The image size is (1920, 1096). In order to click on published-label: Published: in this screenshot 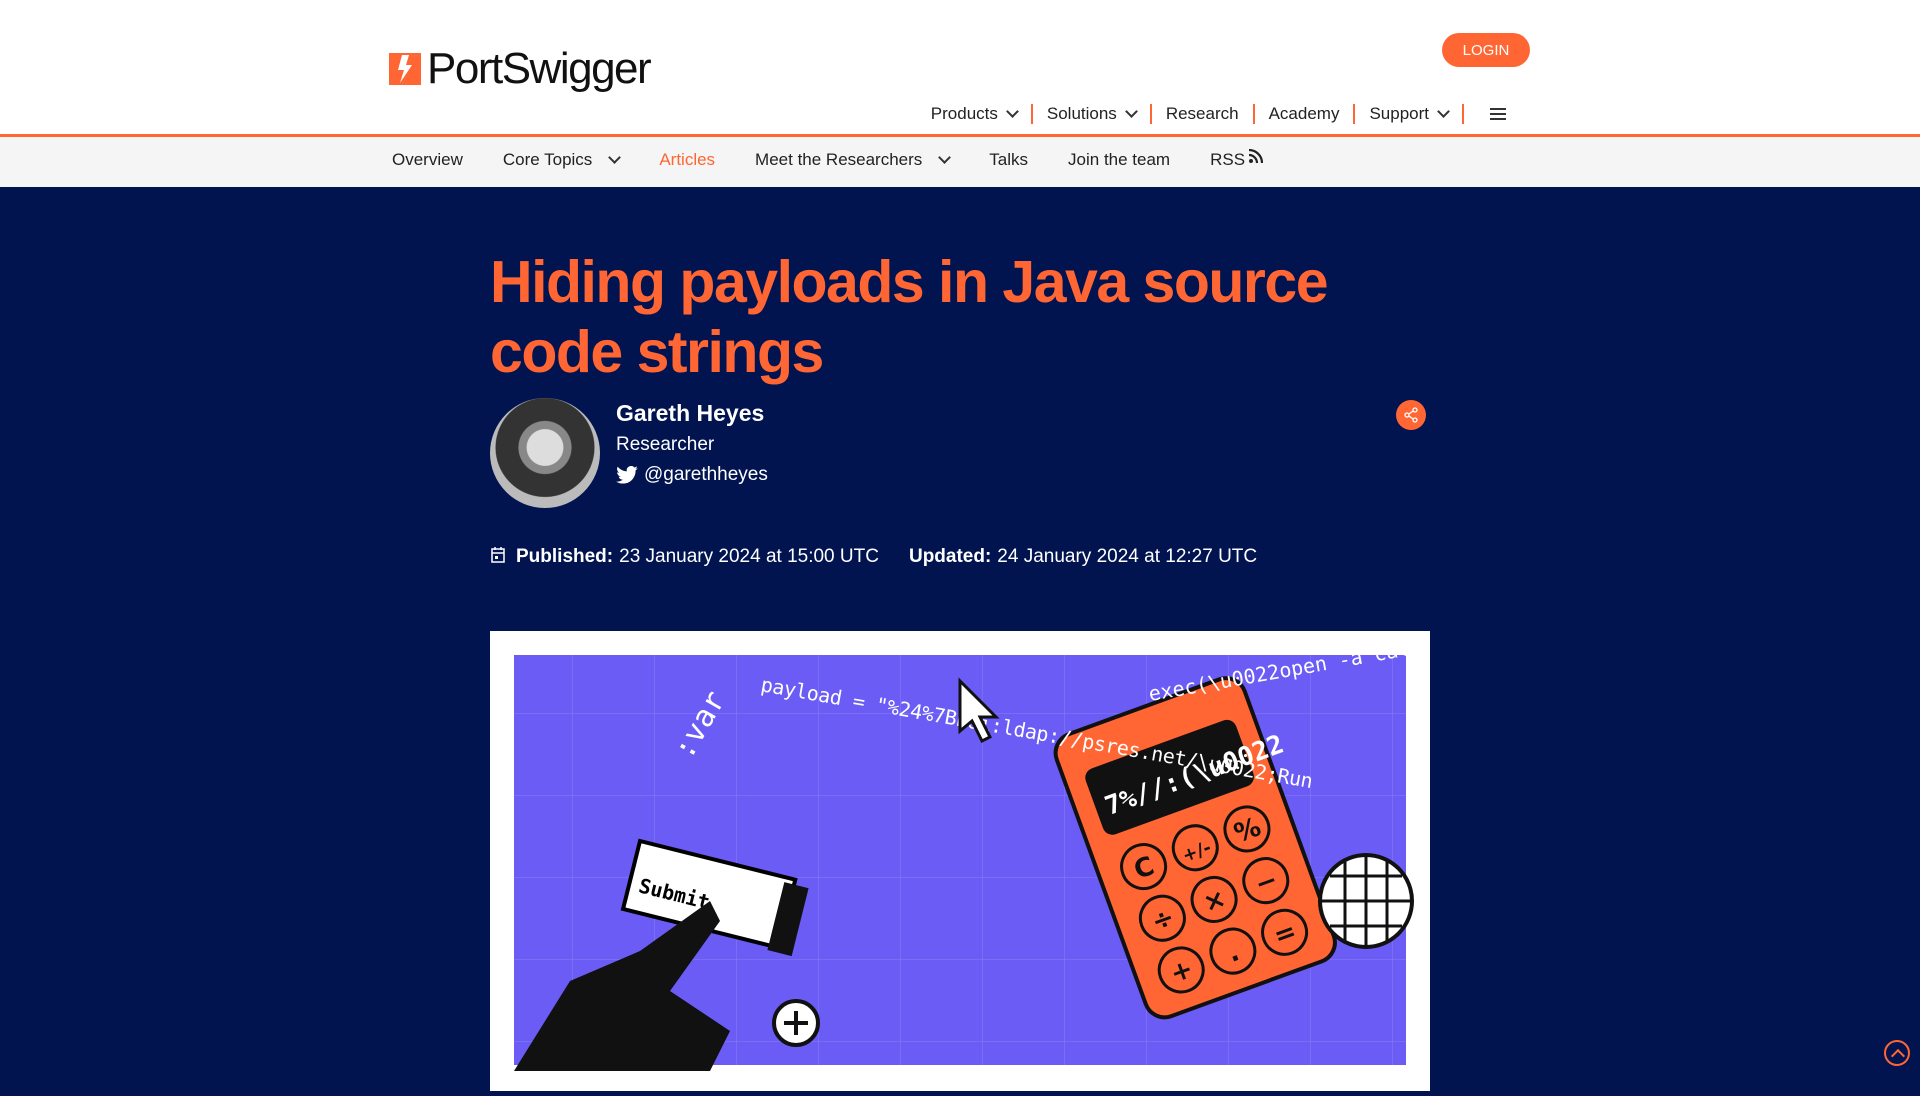, I will do `click(565, 556)`.